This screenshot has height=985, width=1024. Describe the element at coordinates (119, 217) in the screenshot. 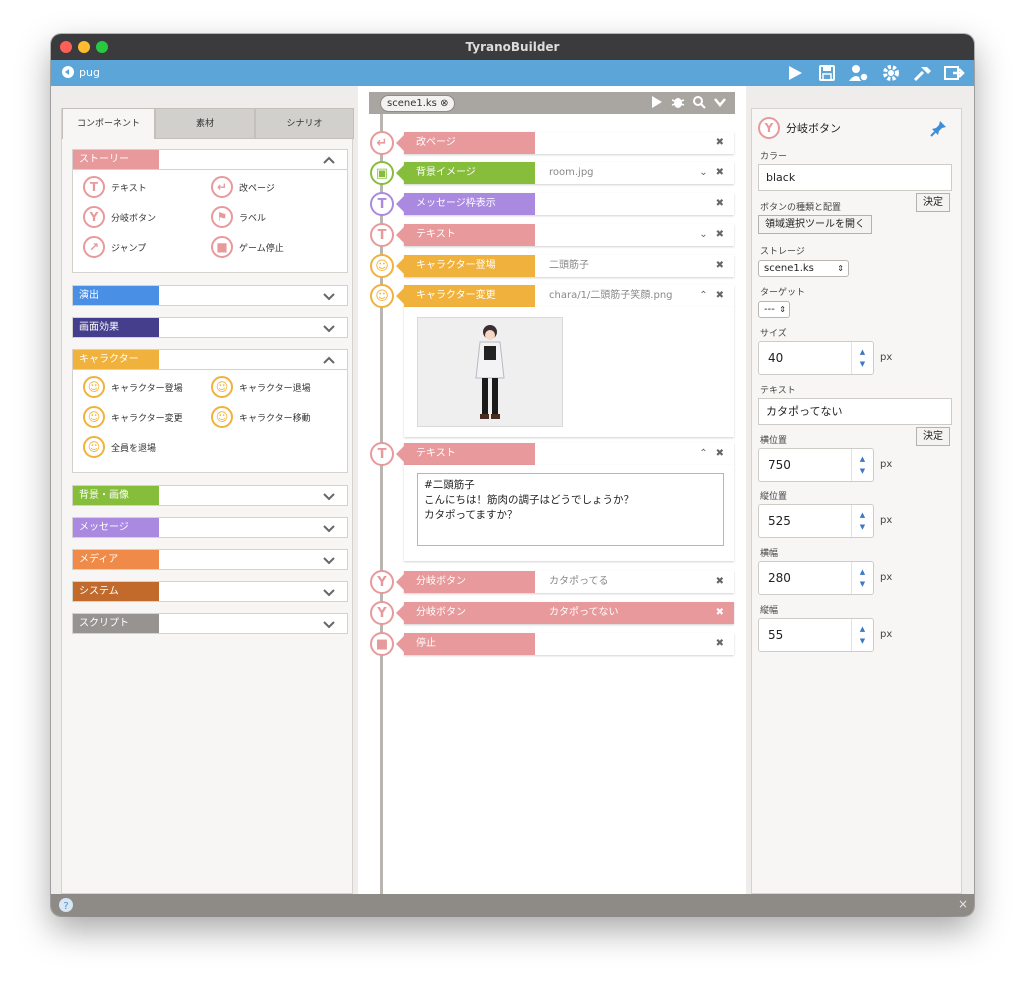

I see `component-branch-button: Y 分岐ボタン` at that location.